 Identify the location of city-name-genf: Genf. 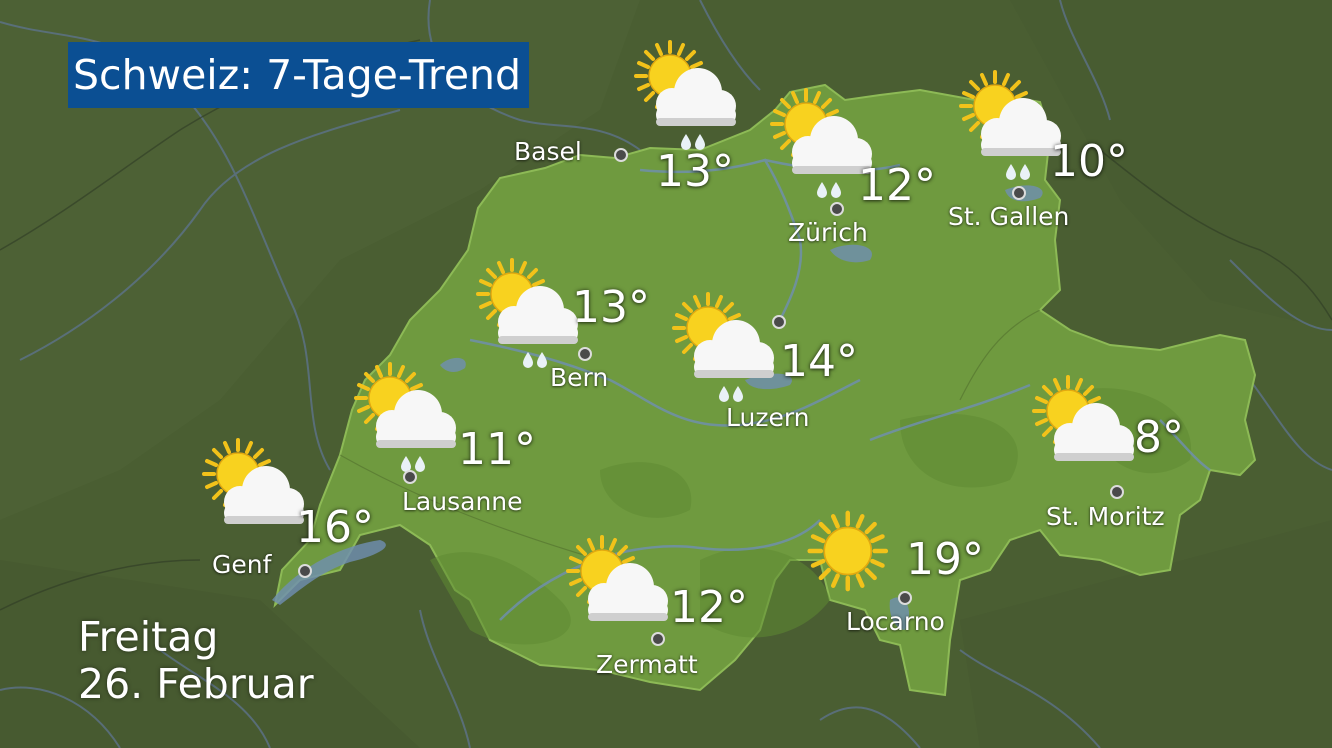
(242, 564).